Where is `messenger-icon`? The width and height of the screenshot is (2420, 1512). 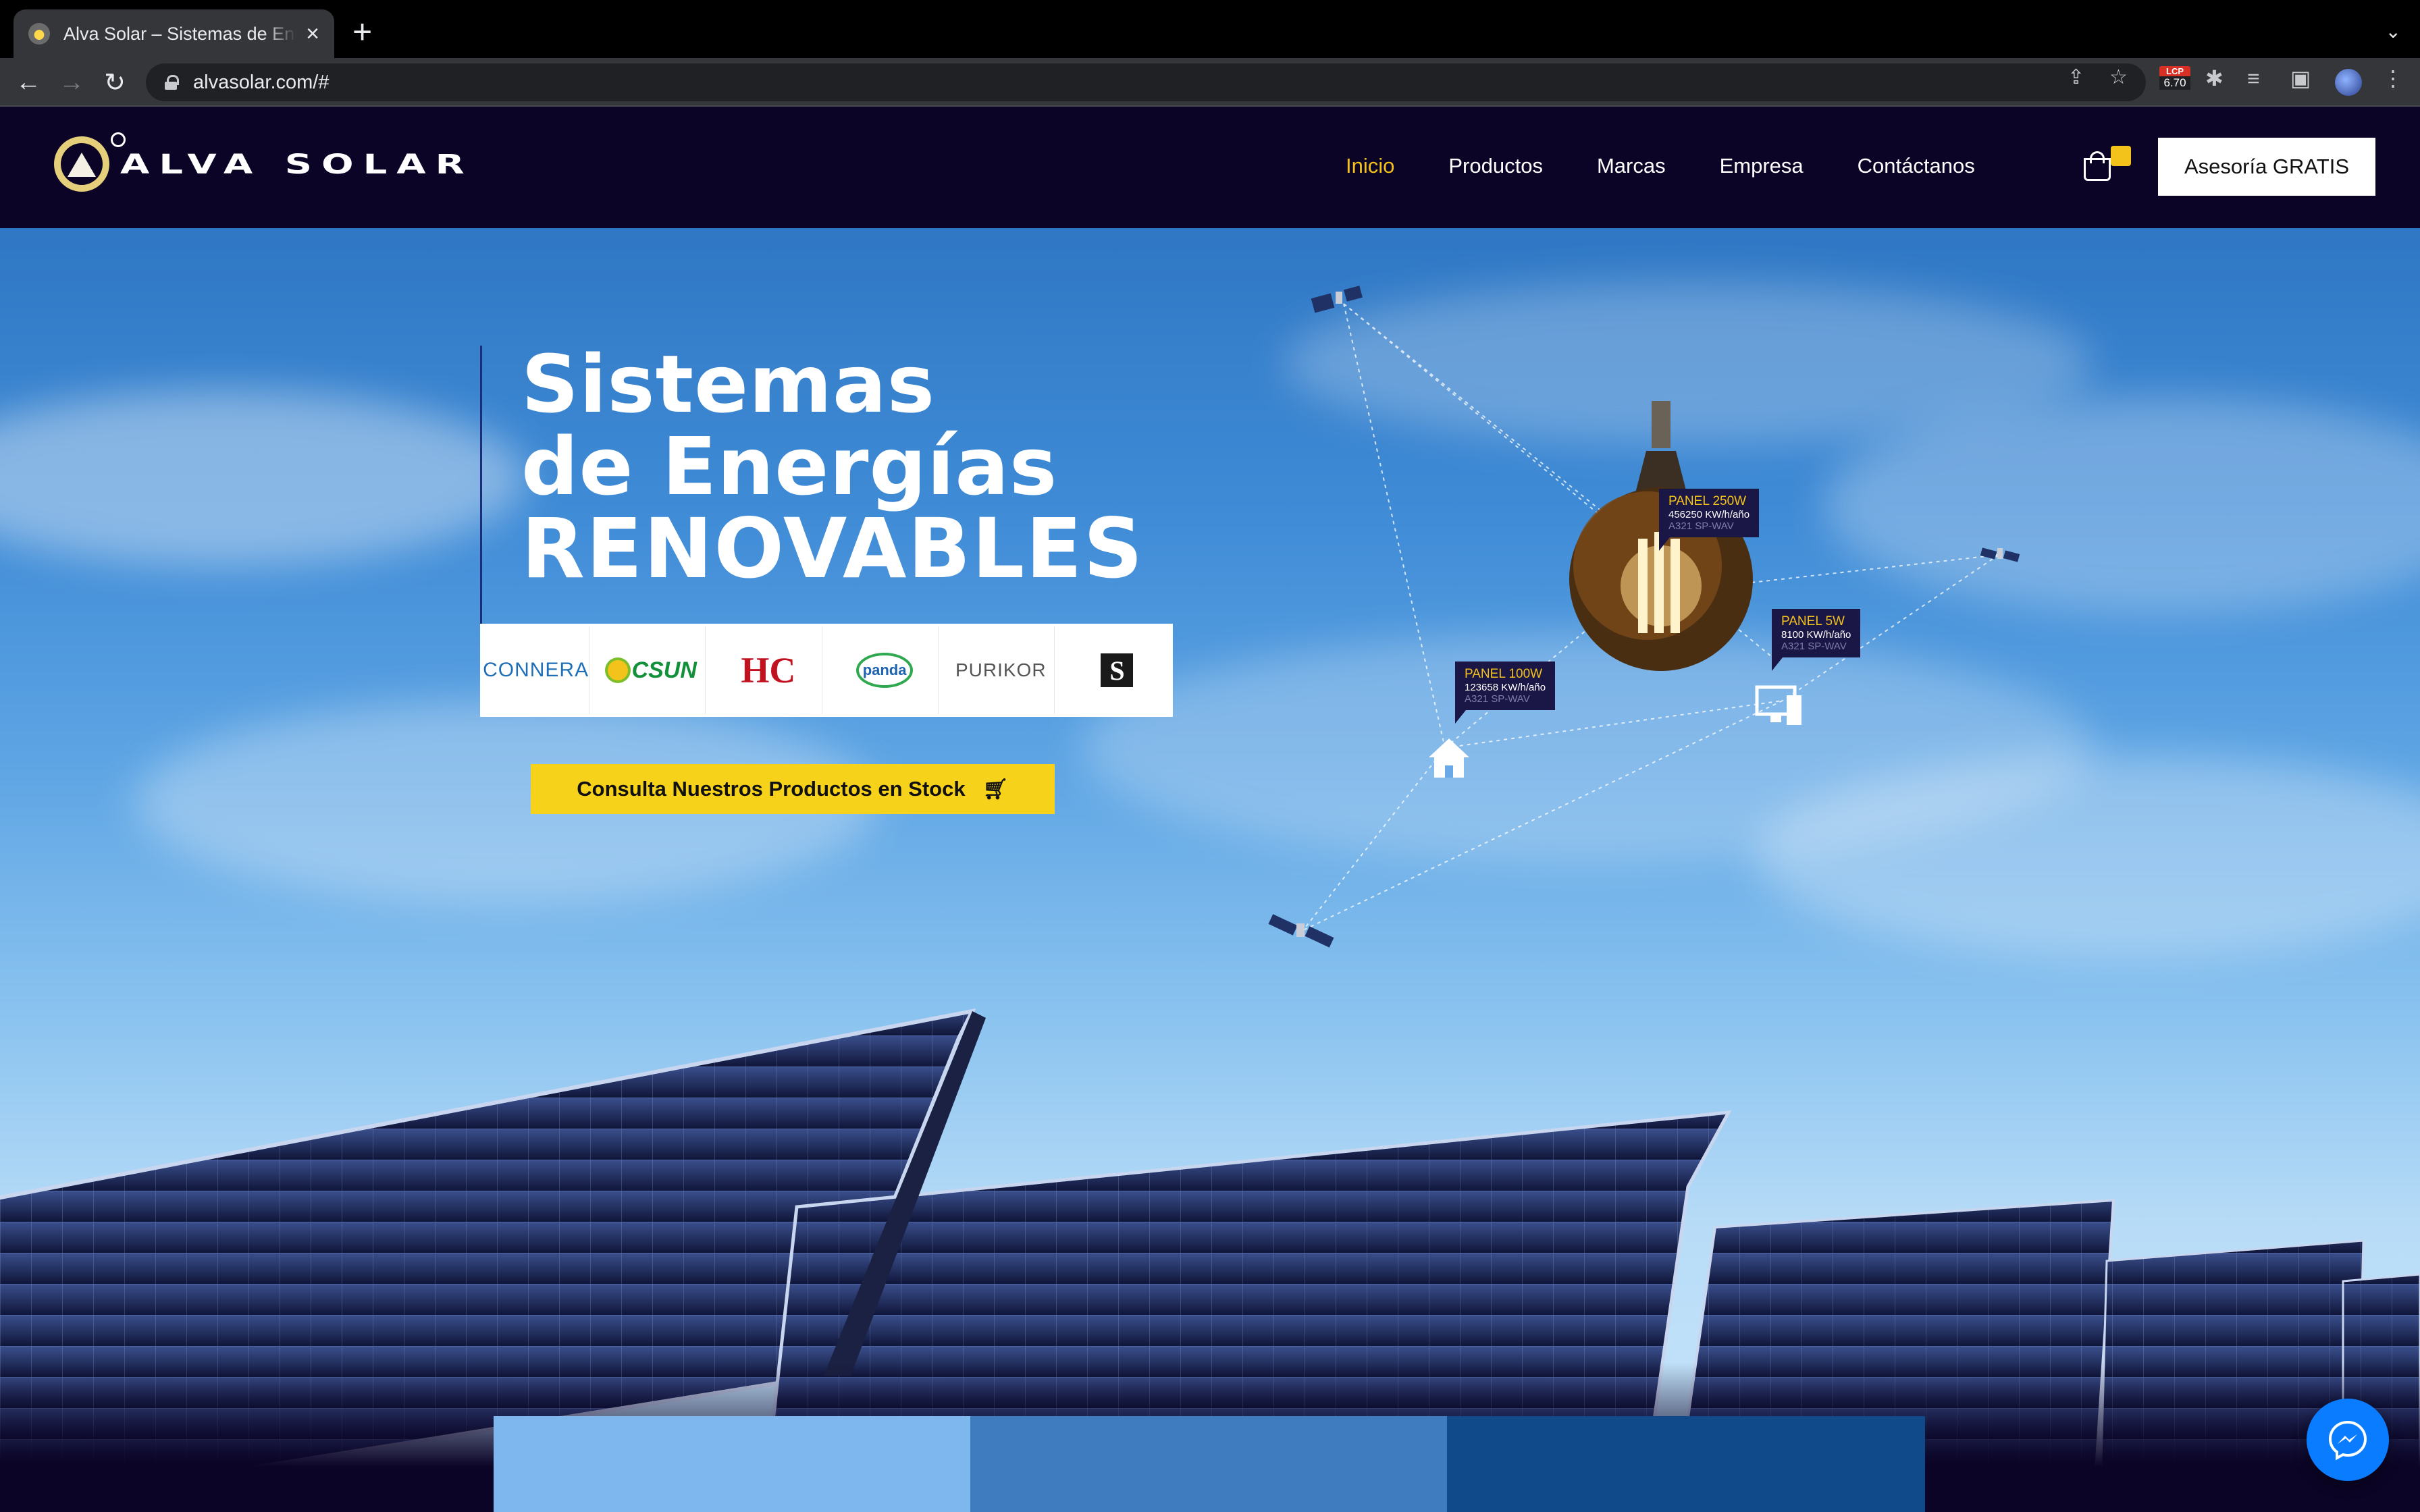 messenger-icon is located at coordinates (2347, 1440).